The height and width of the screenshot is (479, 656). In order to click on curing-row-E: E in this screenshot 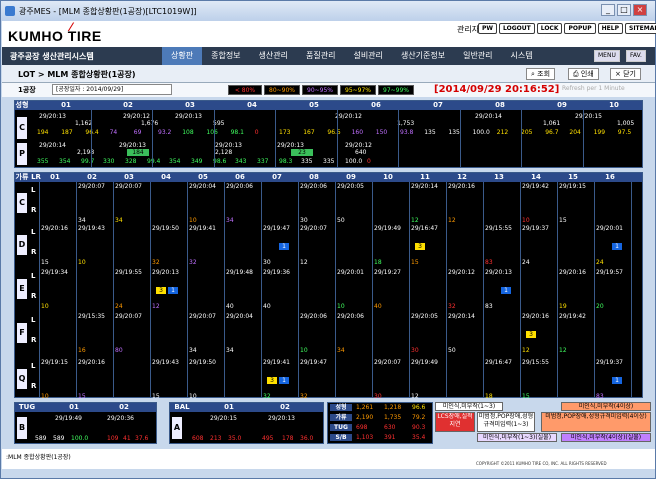, I will do `click(22, 289)`.